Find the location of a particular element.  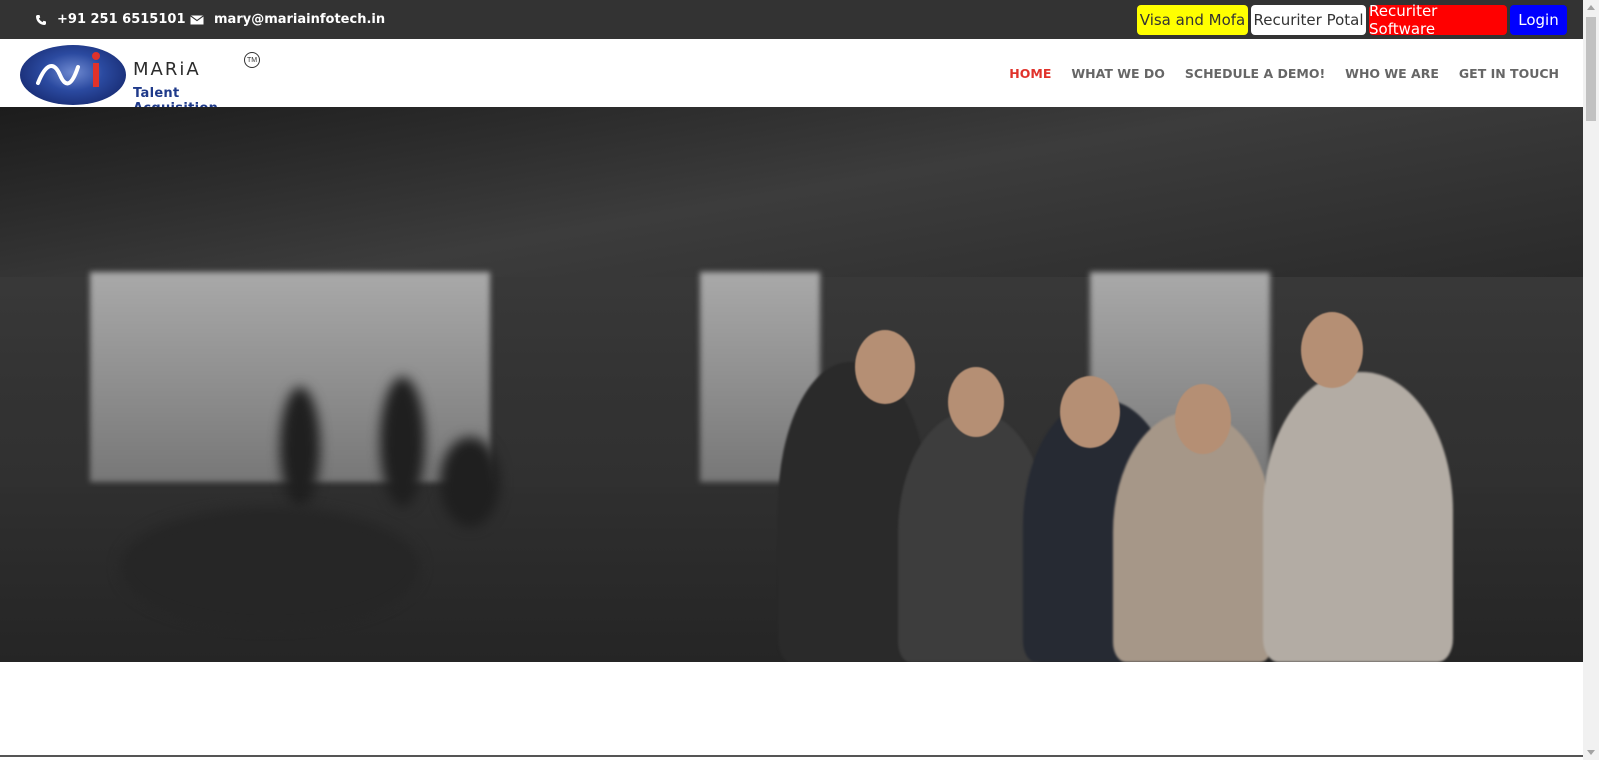

email-contact: mary@mariainfotech.in is located at coordinates (287, 19).